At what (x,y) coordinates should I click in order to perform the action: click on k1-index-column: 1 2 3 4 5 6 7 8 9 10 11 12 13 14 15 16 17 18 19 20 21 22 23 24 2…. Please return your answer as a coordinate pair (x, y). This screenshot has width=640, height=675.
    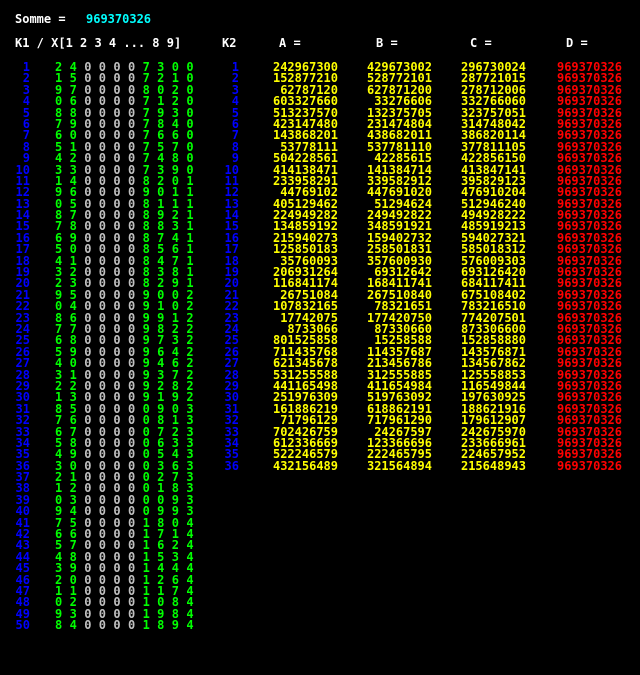
    Looking at the image, I should click on (21, 347).